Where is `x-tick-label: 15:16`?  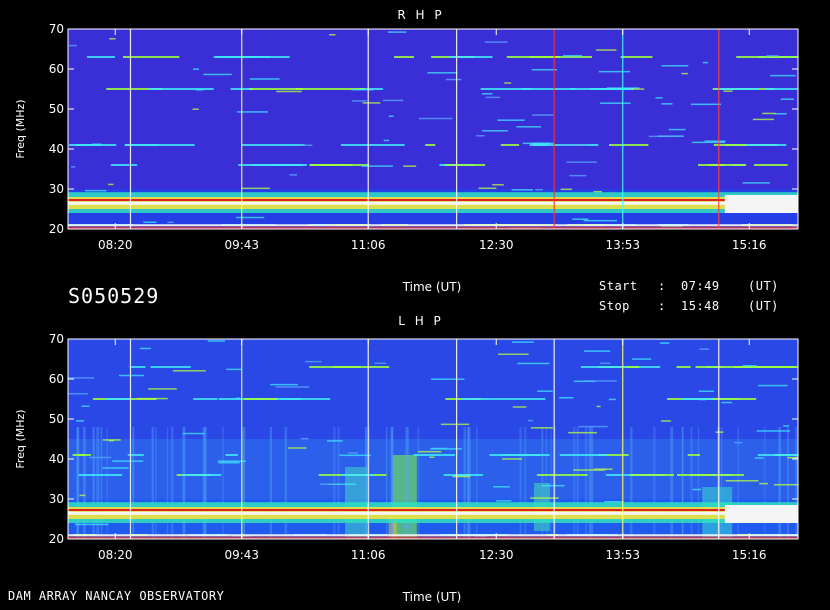 x-tick-label: 15:16 is located at coordinates (749, 245).